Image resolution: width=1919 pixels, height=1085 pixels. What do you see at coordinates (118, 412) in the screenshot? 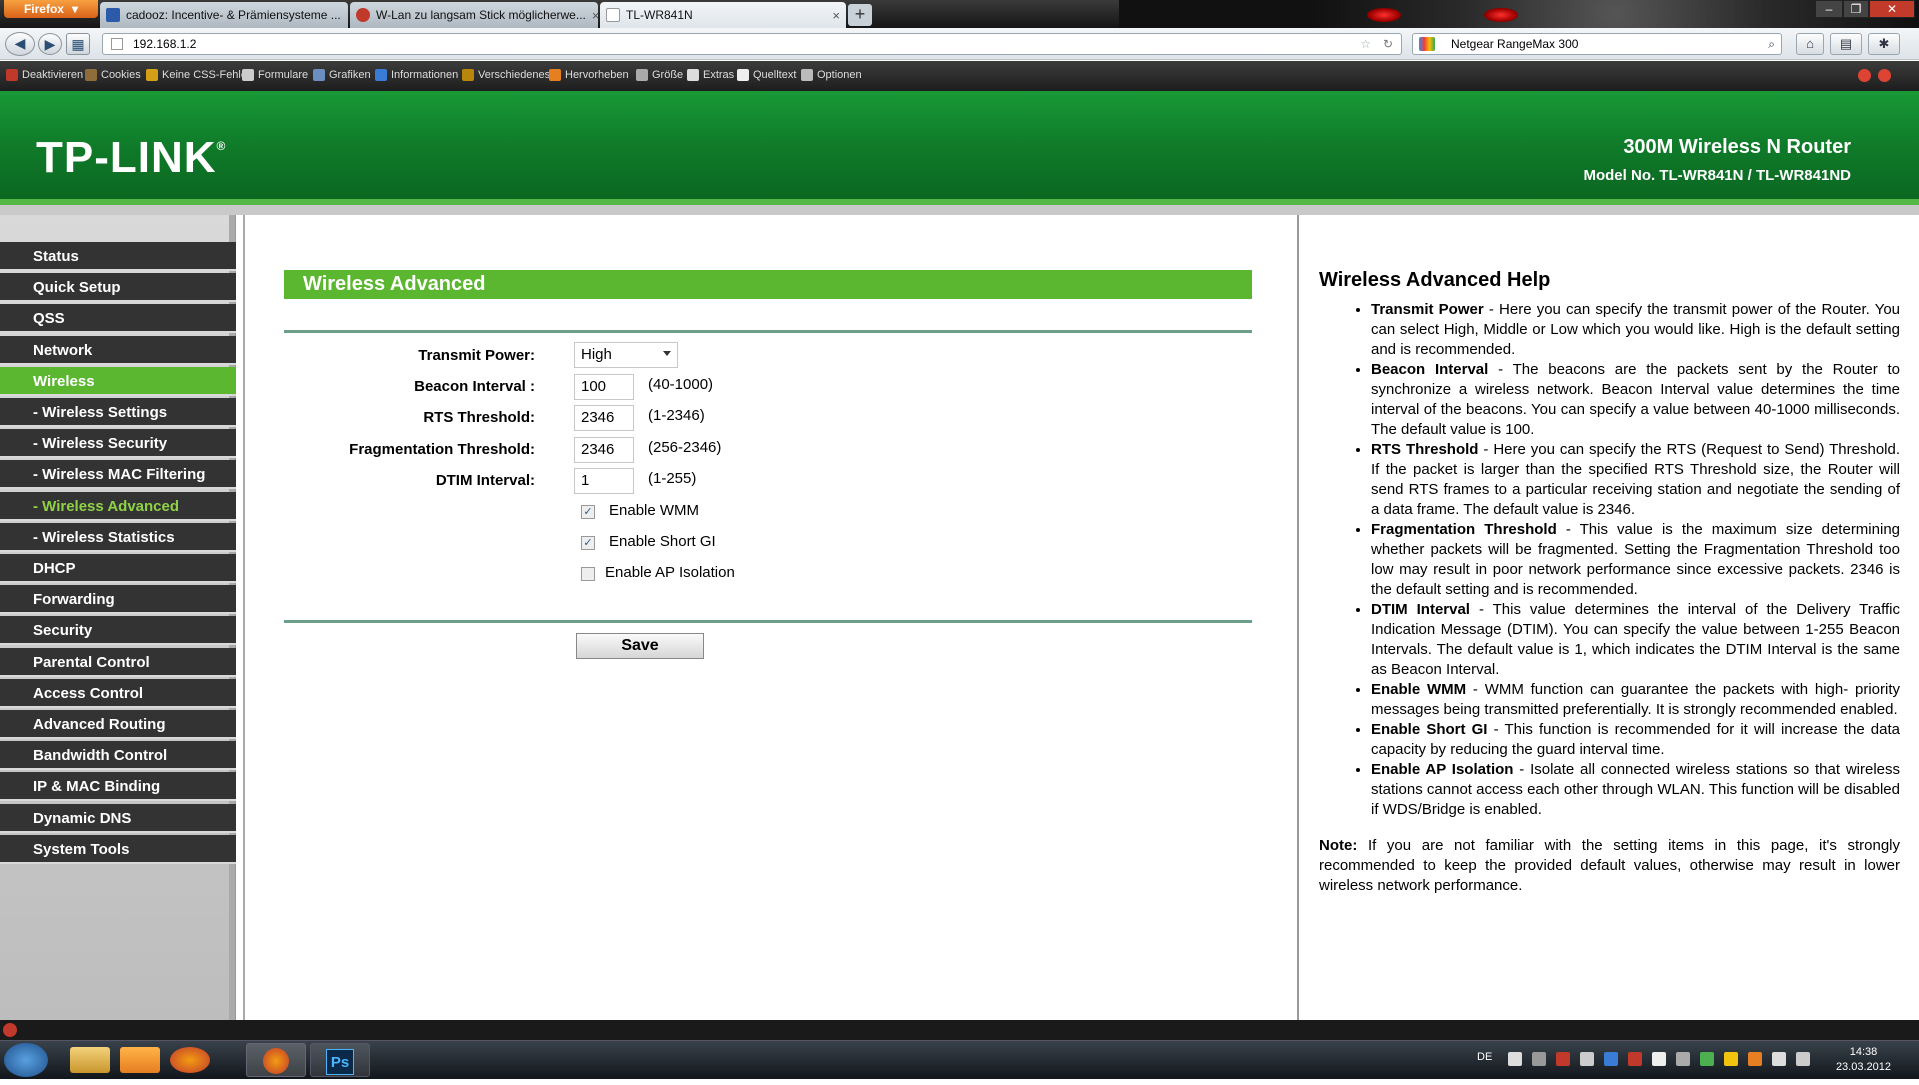
I see `sidebar-item-wireless-settings: - Wireless Settings` at bounding box center [118, 412].